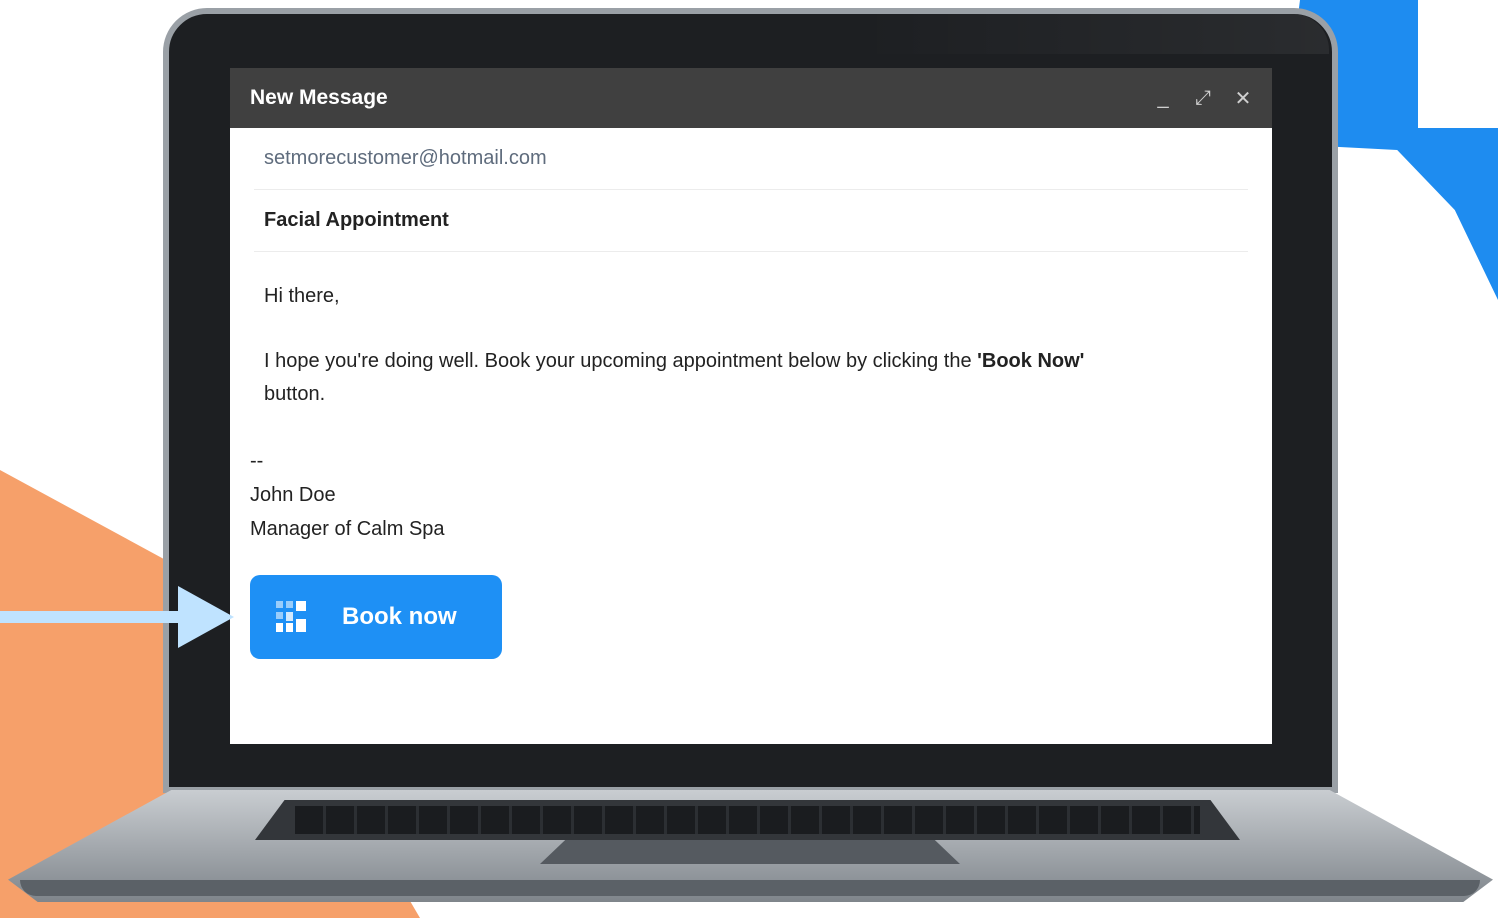 The width and height of the screenshot is (1498, 918). I want to click on email-greeting: Hi there,, so click(302, 296).